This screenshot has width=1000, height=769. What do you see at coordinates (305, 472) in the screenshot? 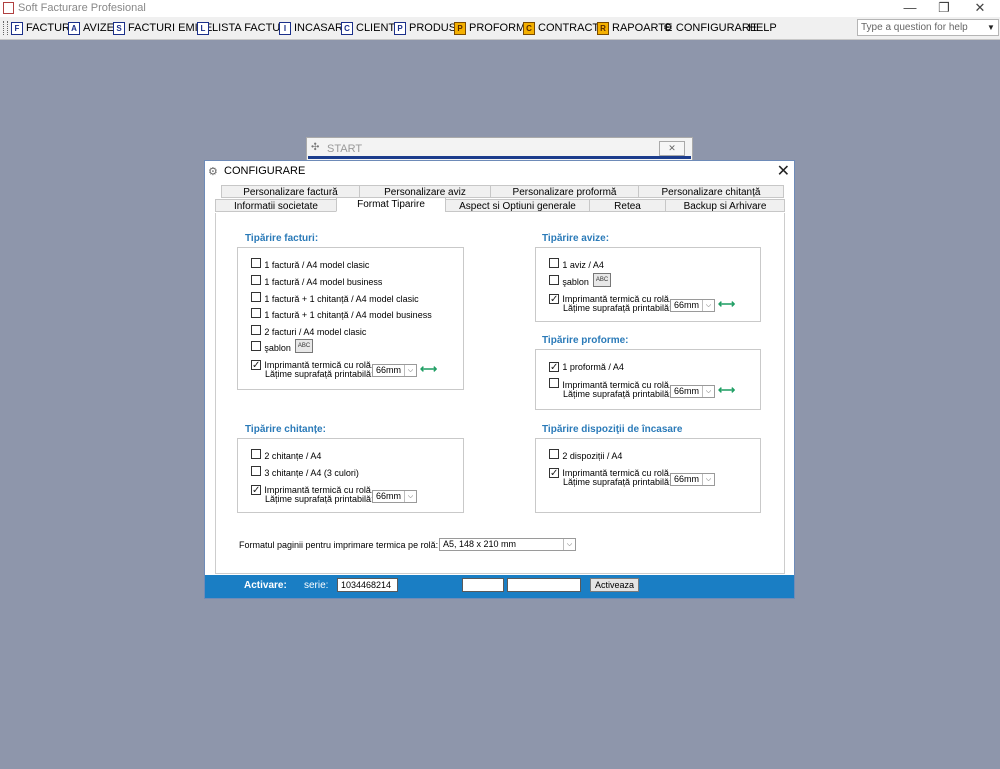
I see `chitante-option-2: 3 chitanțe / A4 (3 culori)` at bounding box center [305, 472].